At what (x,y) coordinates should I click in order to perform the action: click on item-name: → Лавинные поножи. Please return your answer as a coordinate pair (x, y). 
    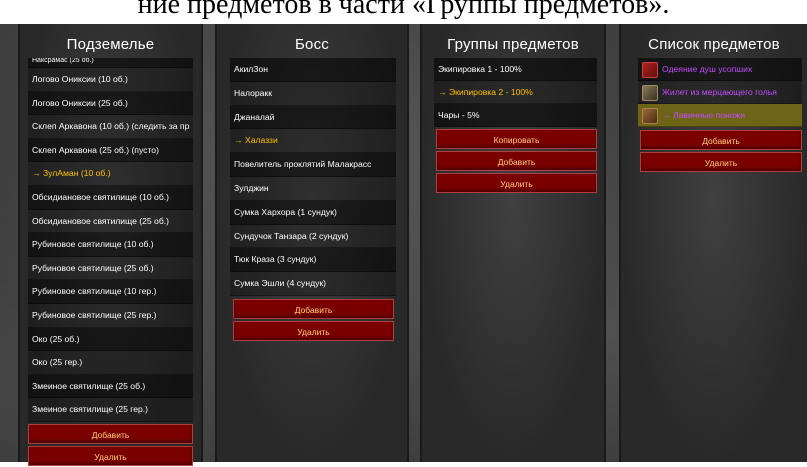
    Looking at the image, I should click on (704, 115).